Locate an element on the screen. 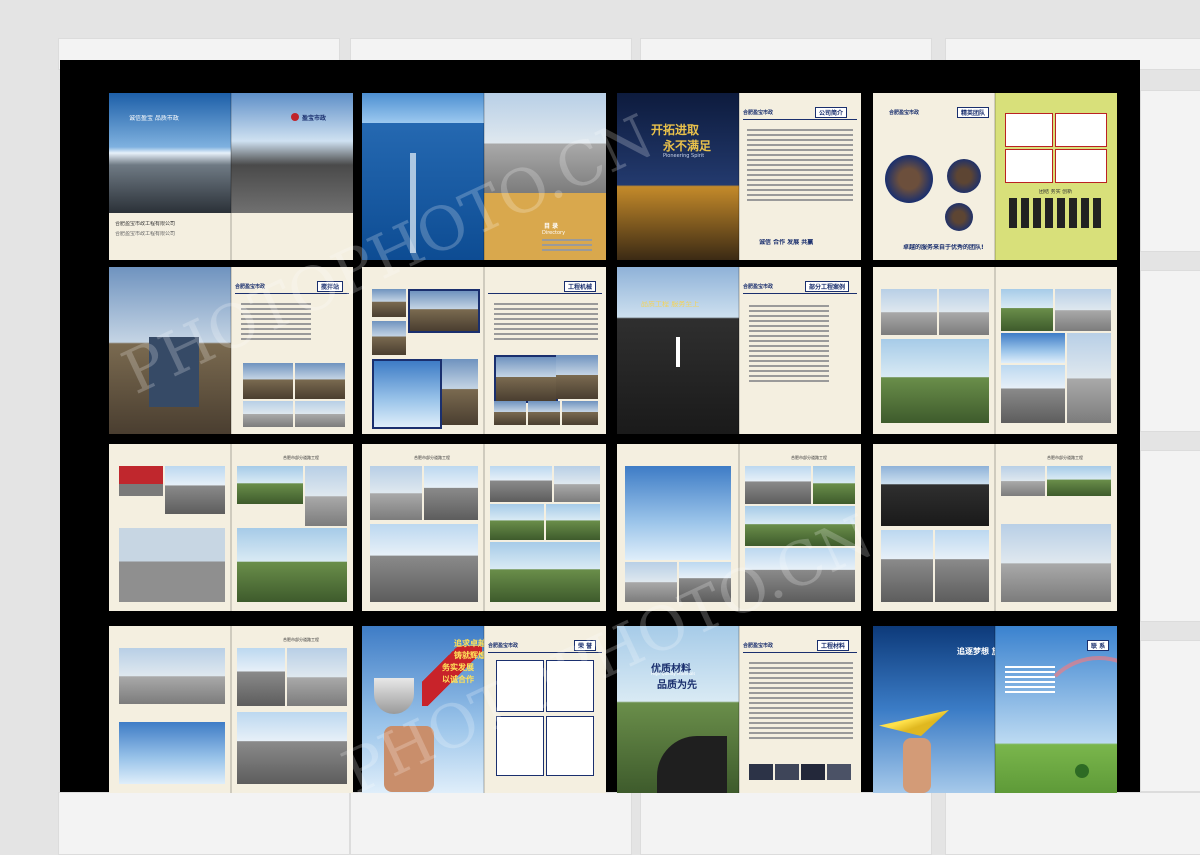  cover-highway-photo is located at coordinates (292, 153).